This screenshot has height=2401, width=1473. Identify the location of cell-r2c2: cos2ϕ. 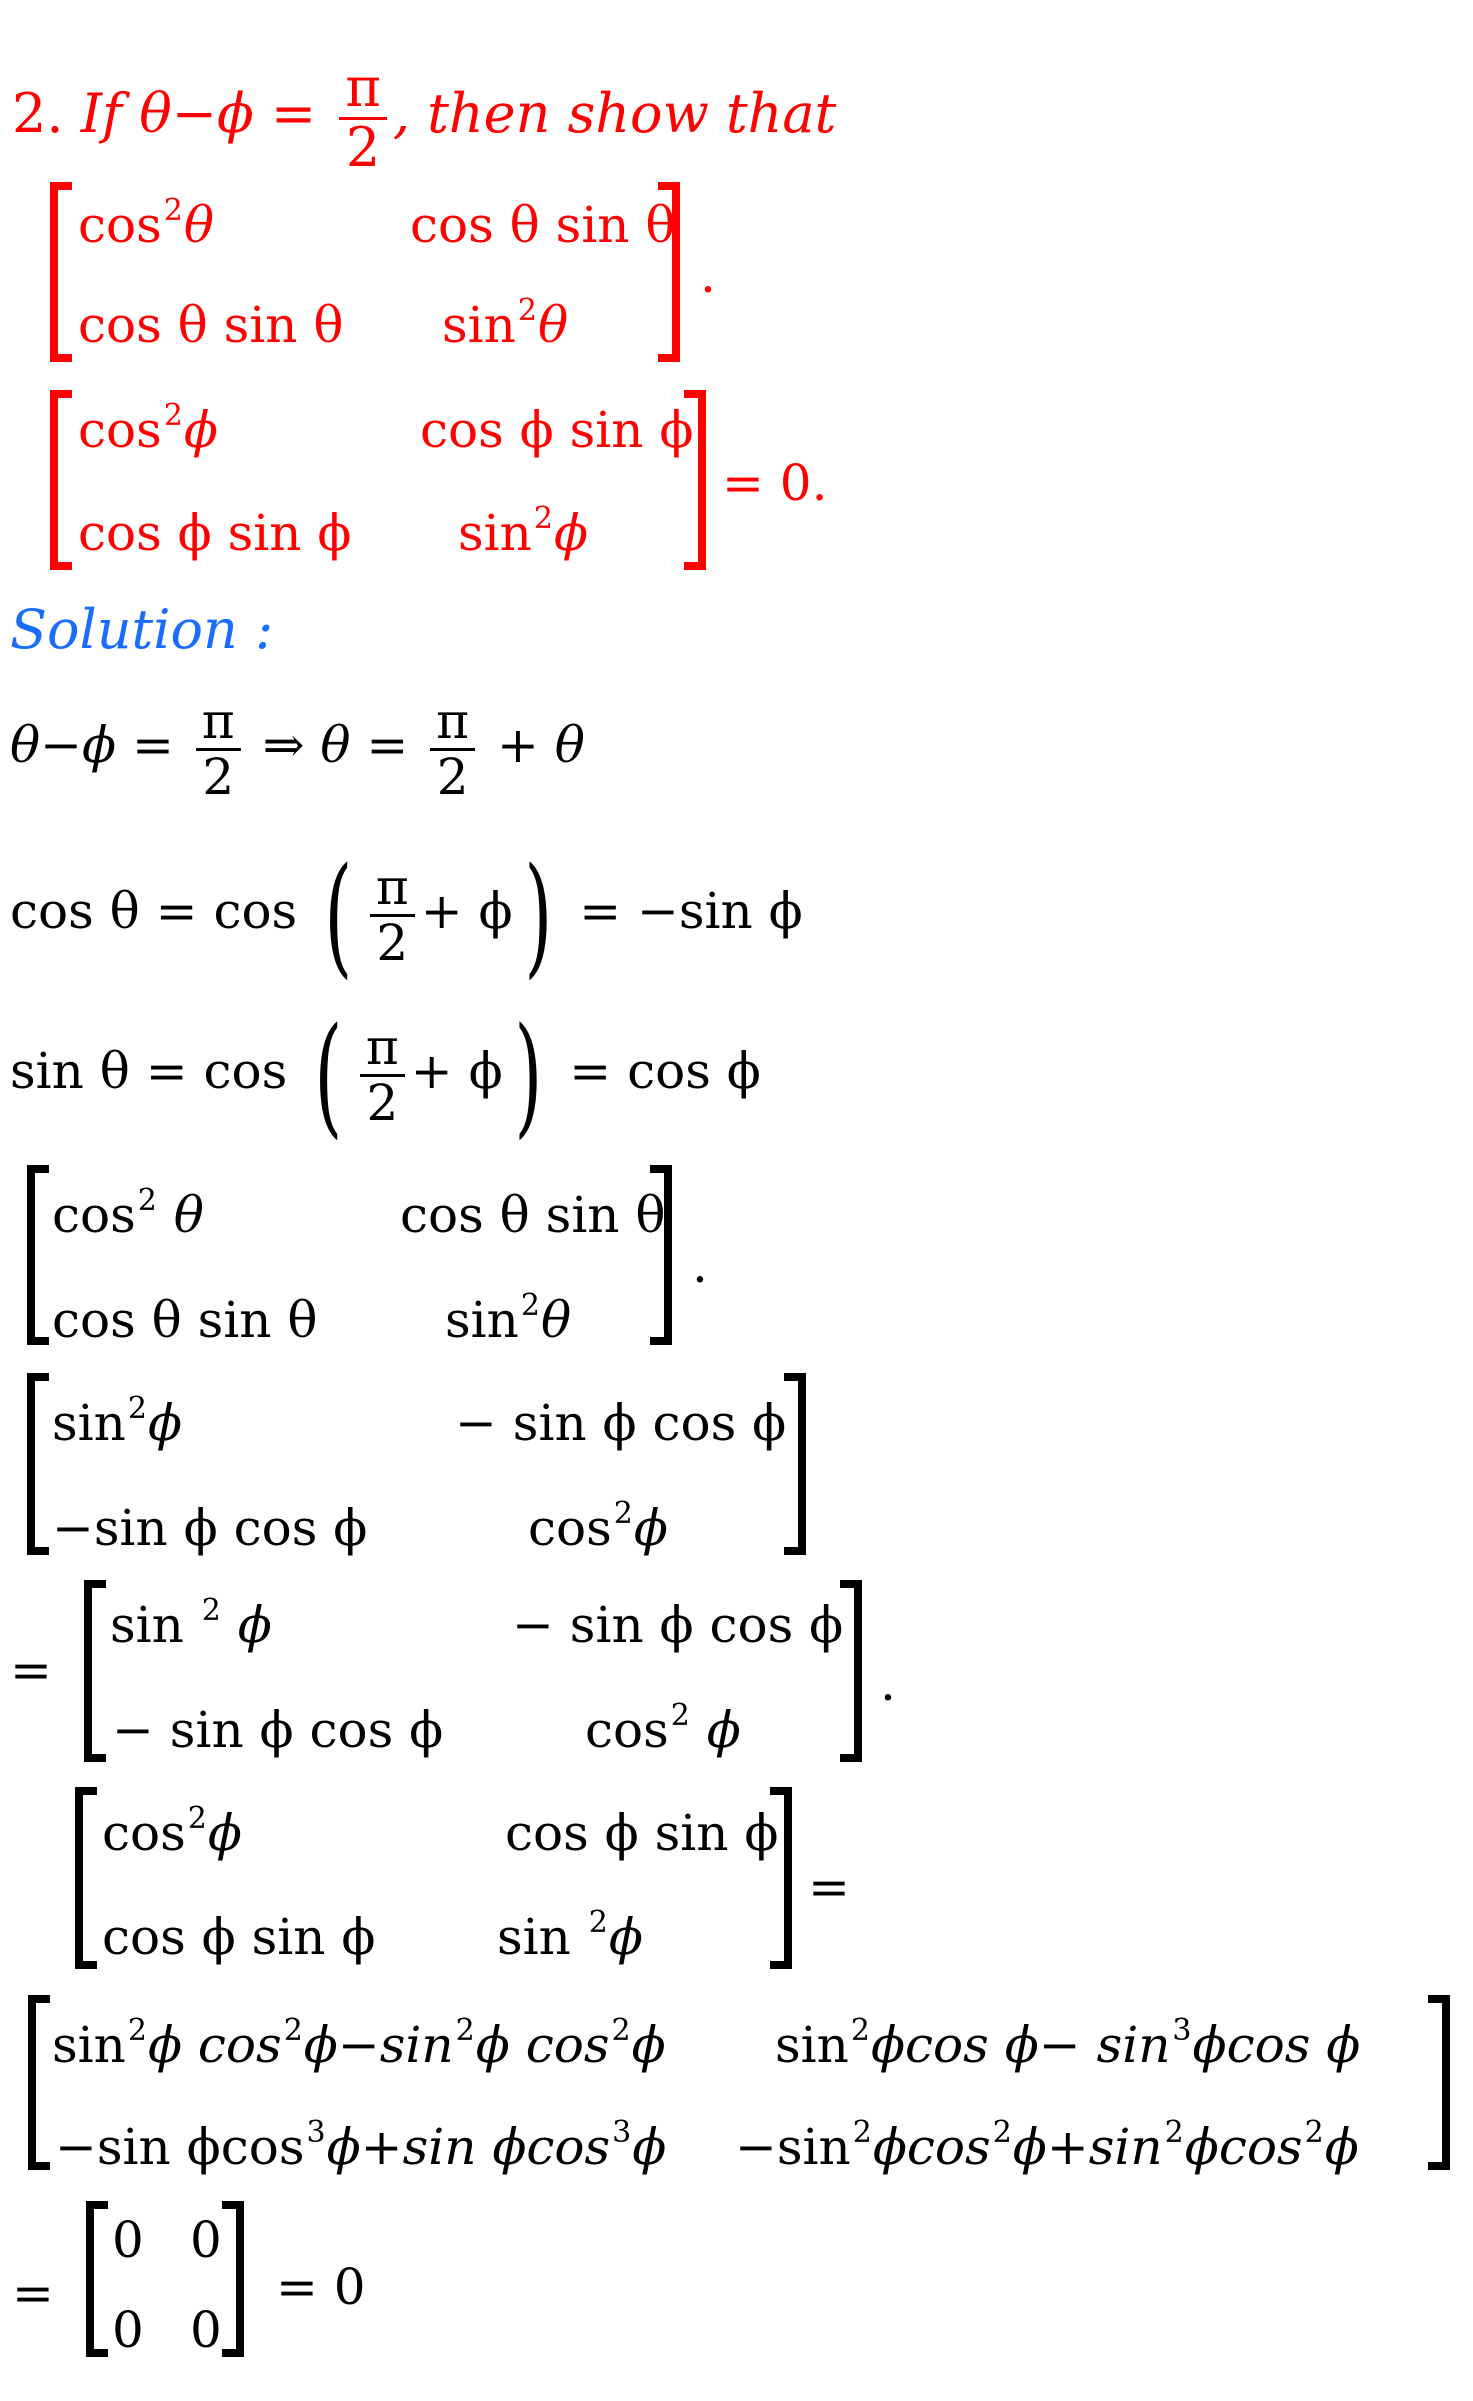
(598, 1526).